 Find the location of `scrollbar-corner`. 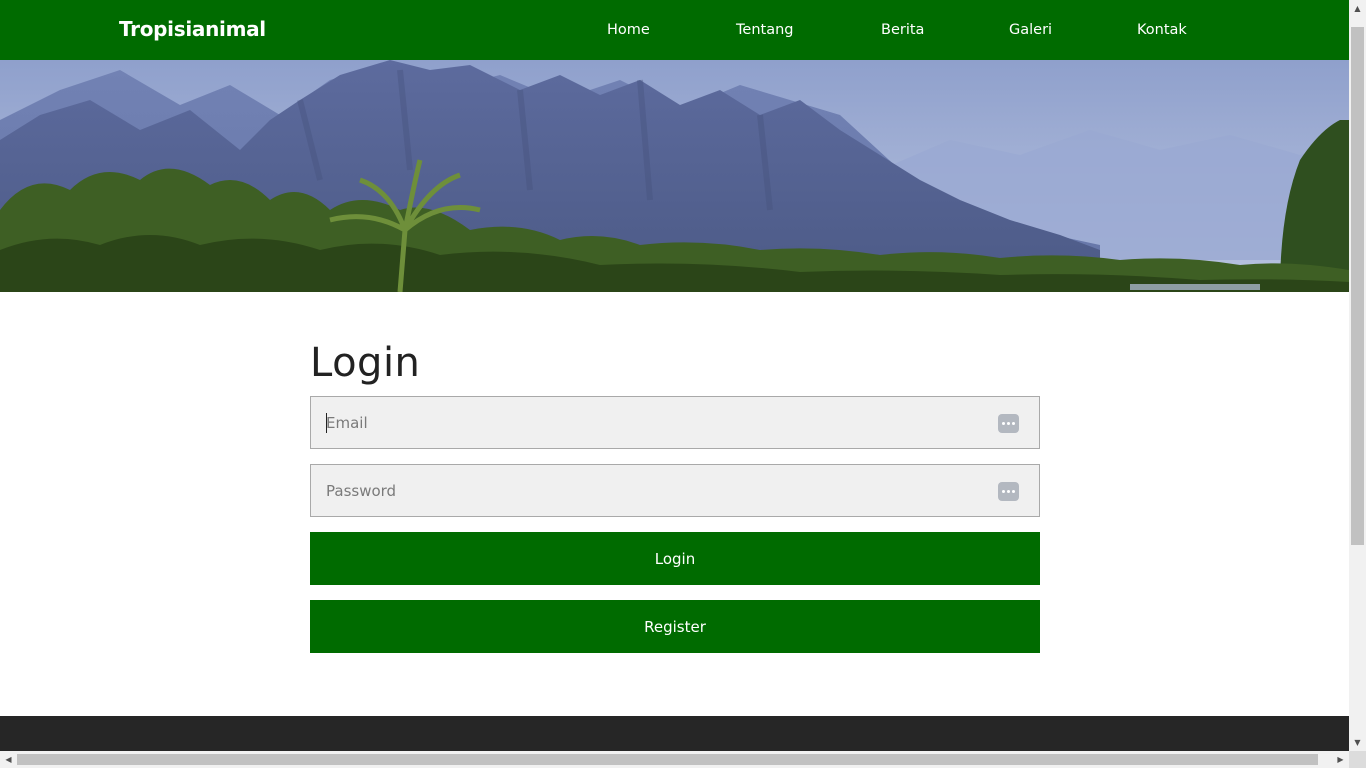

scrollbar-corner is located at coordinates (1357, 759).